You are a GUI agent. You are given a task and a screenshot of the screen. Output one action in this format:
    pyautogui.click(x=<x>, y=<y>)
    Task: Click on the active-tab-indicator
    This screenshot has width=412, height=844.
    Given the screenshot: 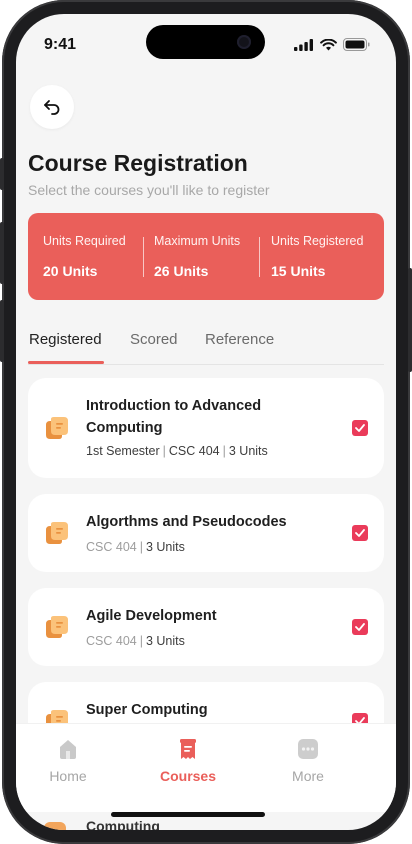 What is the action you would take?
    pyautogui.click(x=66, y=362)
    